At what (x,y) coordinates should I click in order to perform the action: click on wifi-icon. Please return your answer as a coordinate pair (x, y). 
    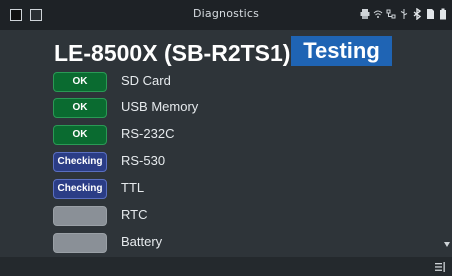
    Looking at the image, I should click on (378, 14).